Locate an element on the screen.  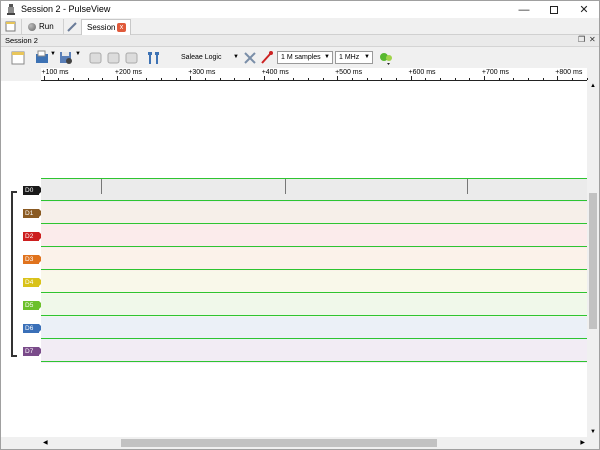
tab-session-2: Session 2 x is located at coordinates (106, 27).